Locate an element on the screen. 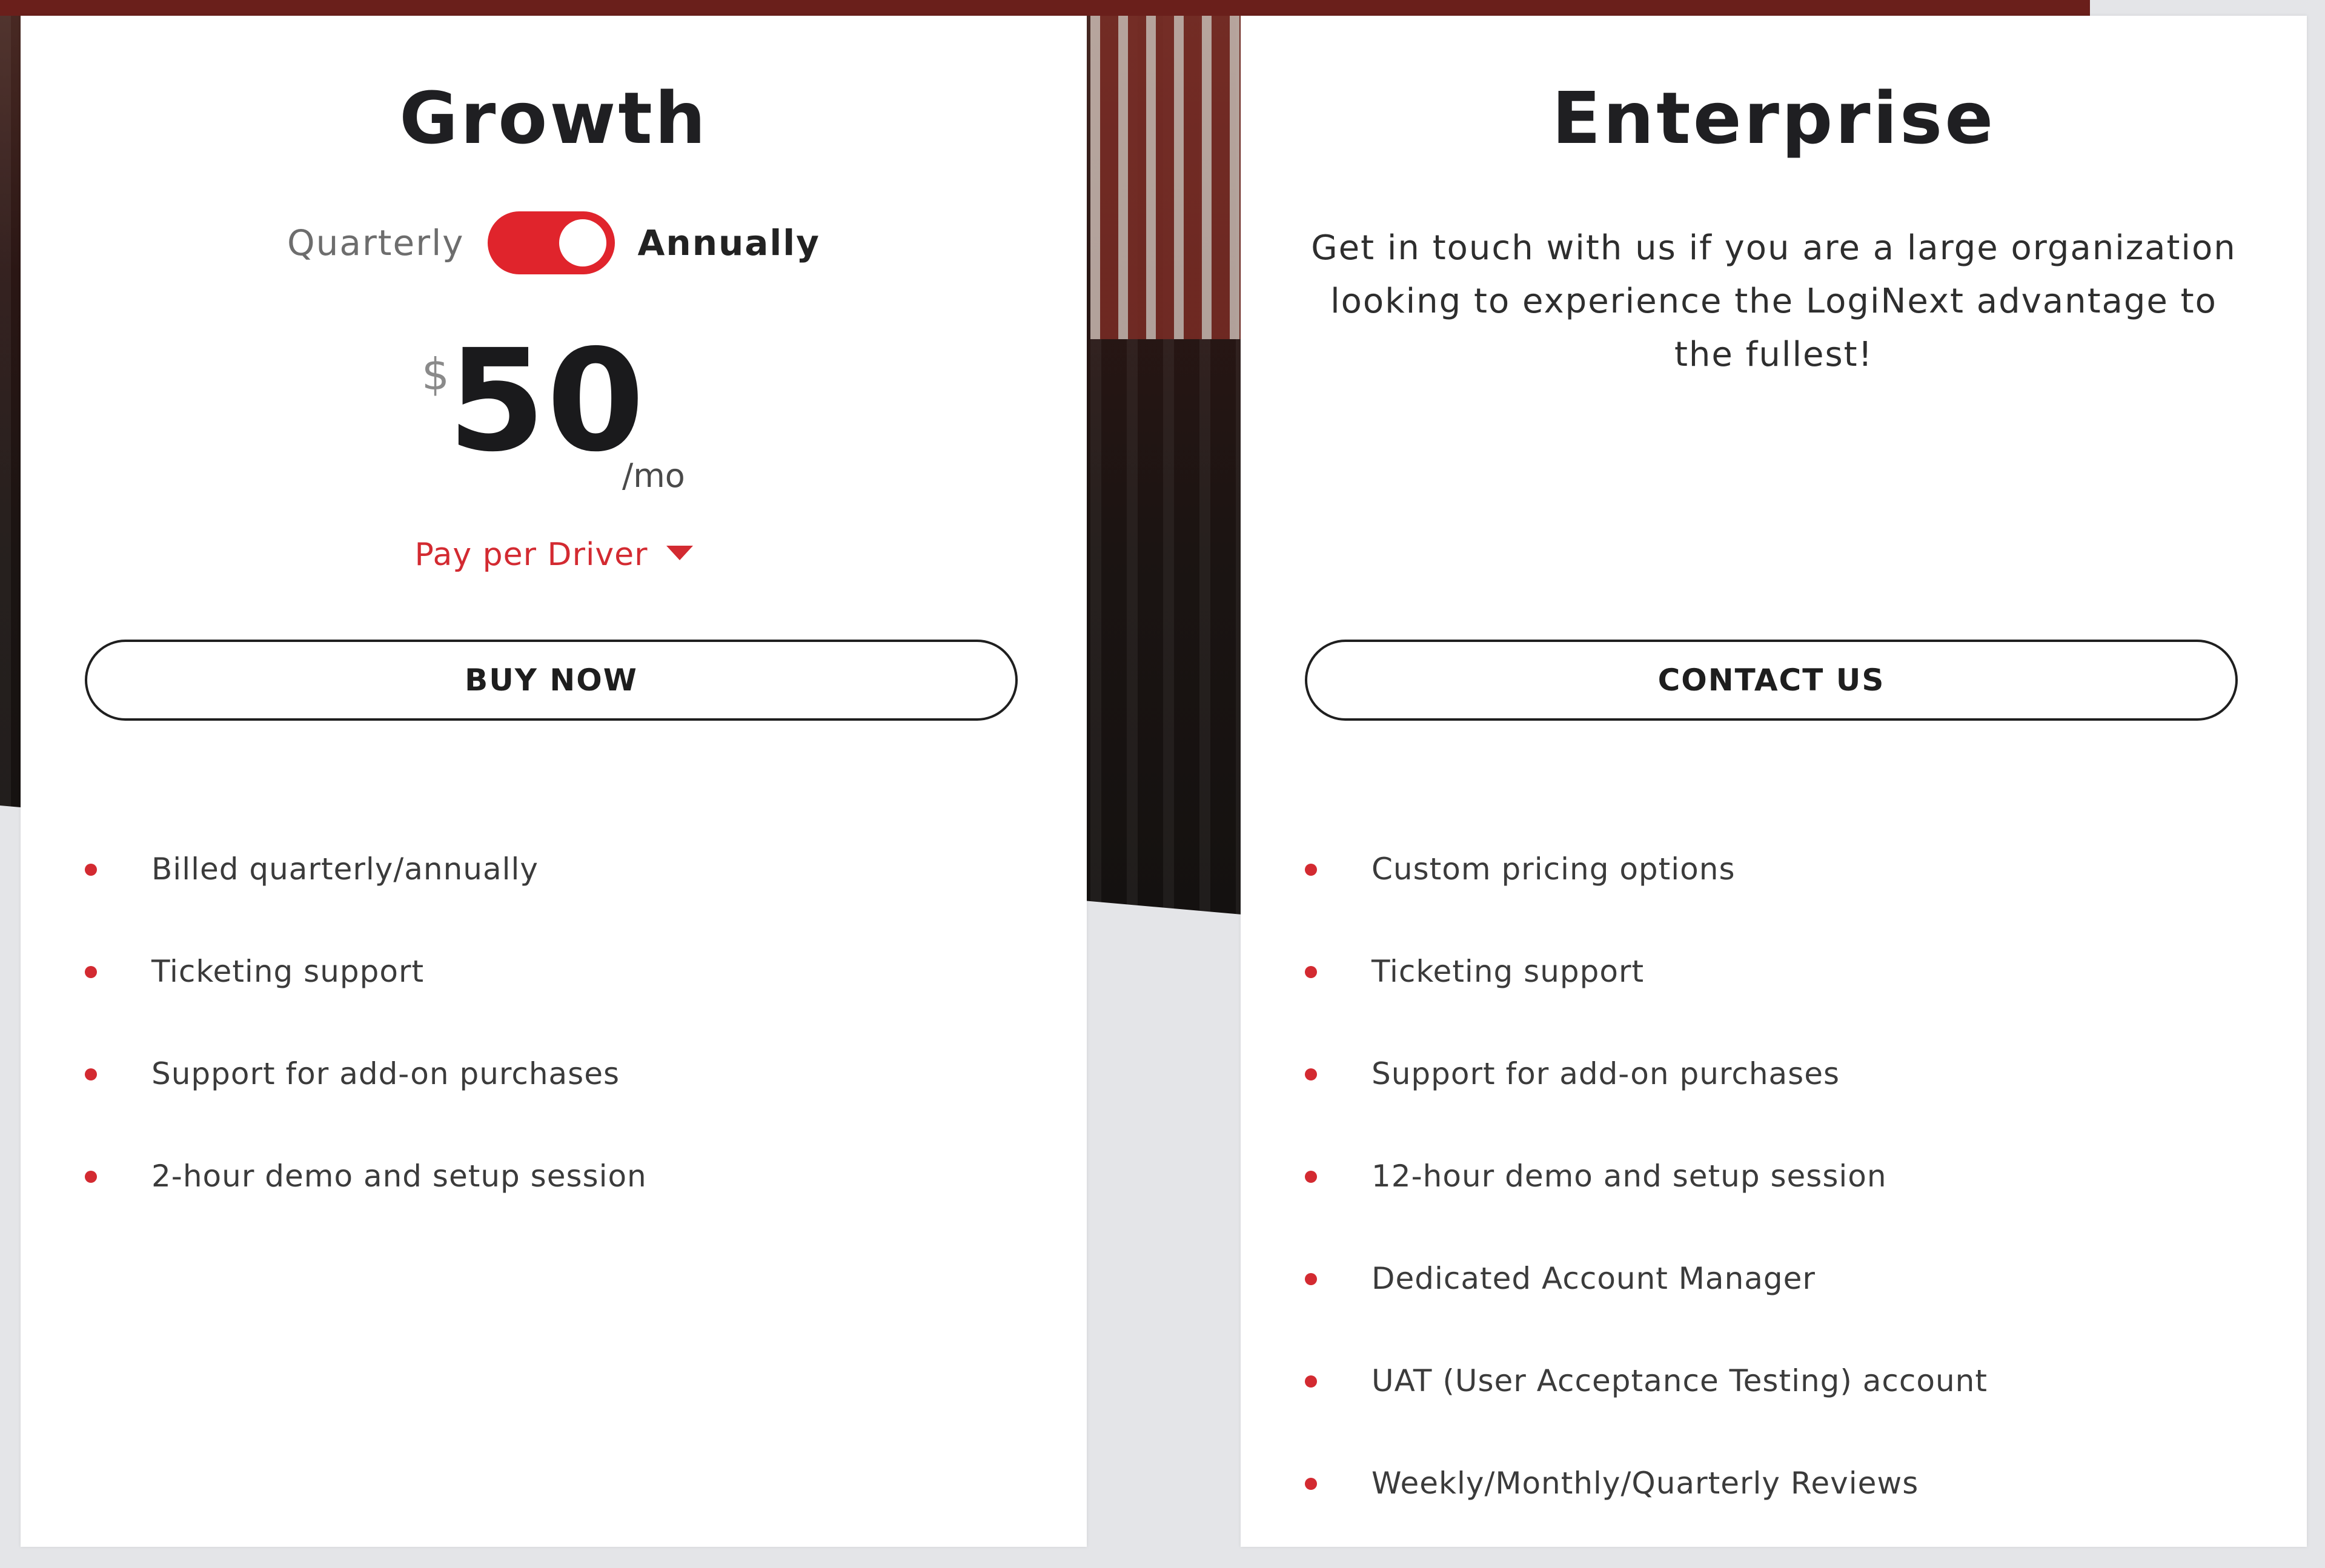 Image resolution: width=2325 pixels, height=1568 pixels. pricing-basis-label: Pay per Driver is located at coordinates (531, 555).